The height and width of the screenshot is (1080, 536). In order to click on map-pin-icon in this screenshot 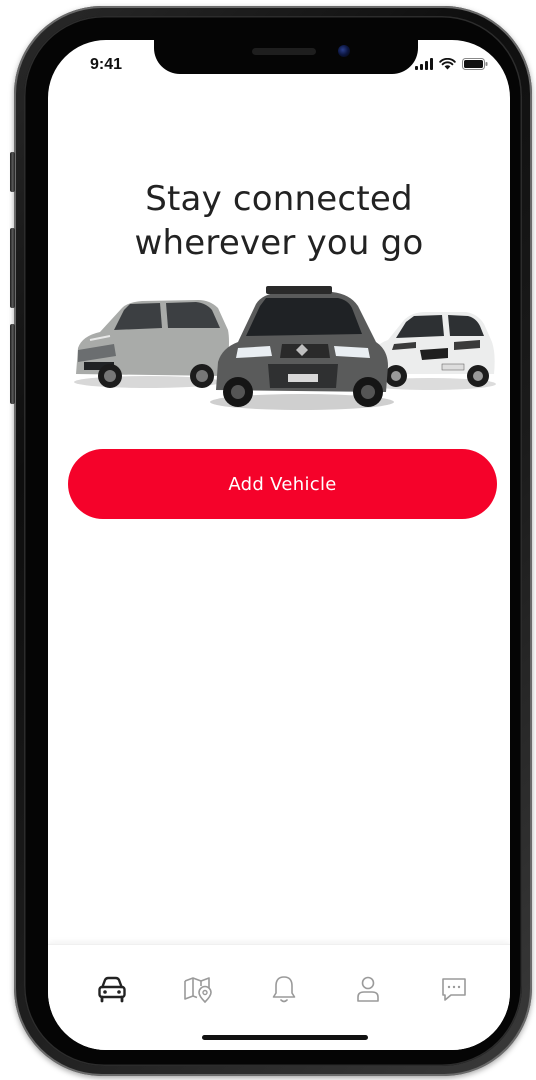, I will do `click(198, 990)`.